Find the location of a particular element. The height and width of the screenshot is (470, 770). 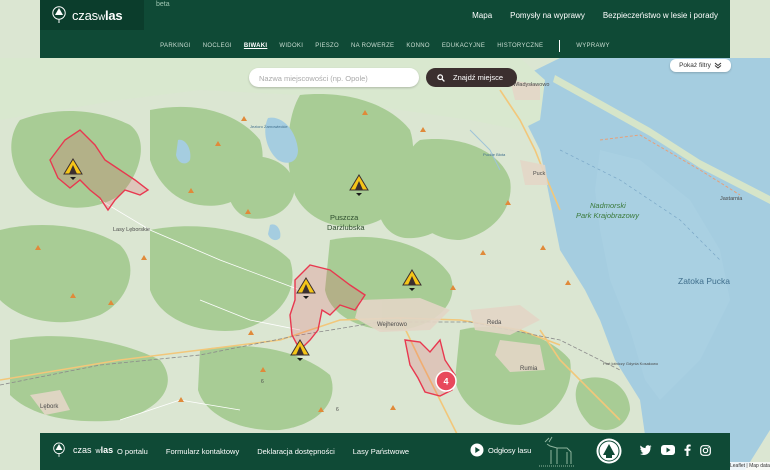

label-wejherowo: Wejherowo is located at coordinates (392, 325).